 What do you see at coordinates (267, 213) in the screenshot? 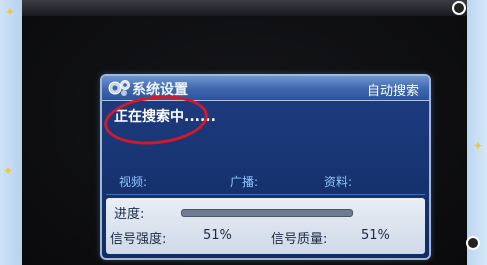
I see `progress-bar` at bounding box center [267, 213].